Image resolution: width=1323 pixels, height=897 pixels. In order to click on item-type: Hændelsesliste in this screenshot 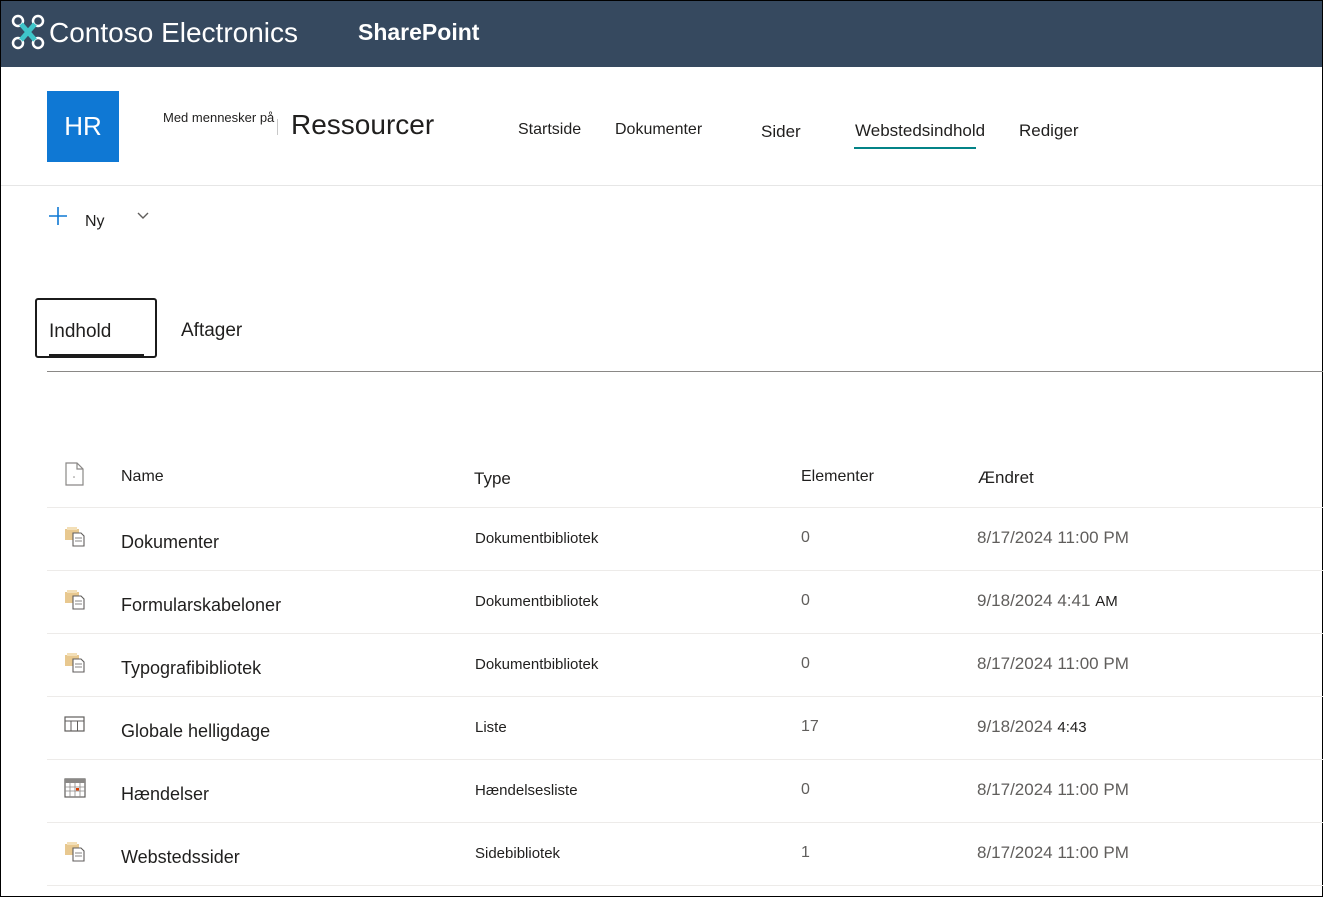, I will do `click(526, 790)`.